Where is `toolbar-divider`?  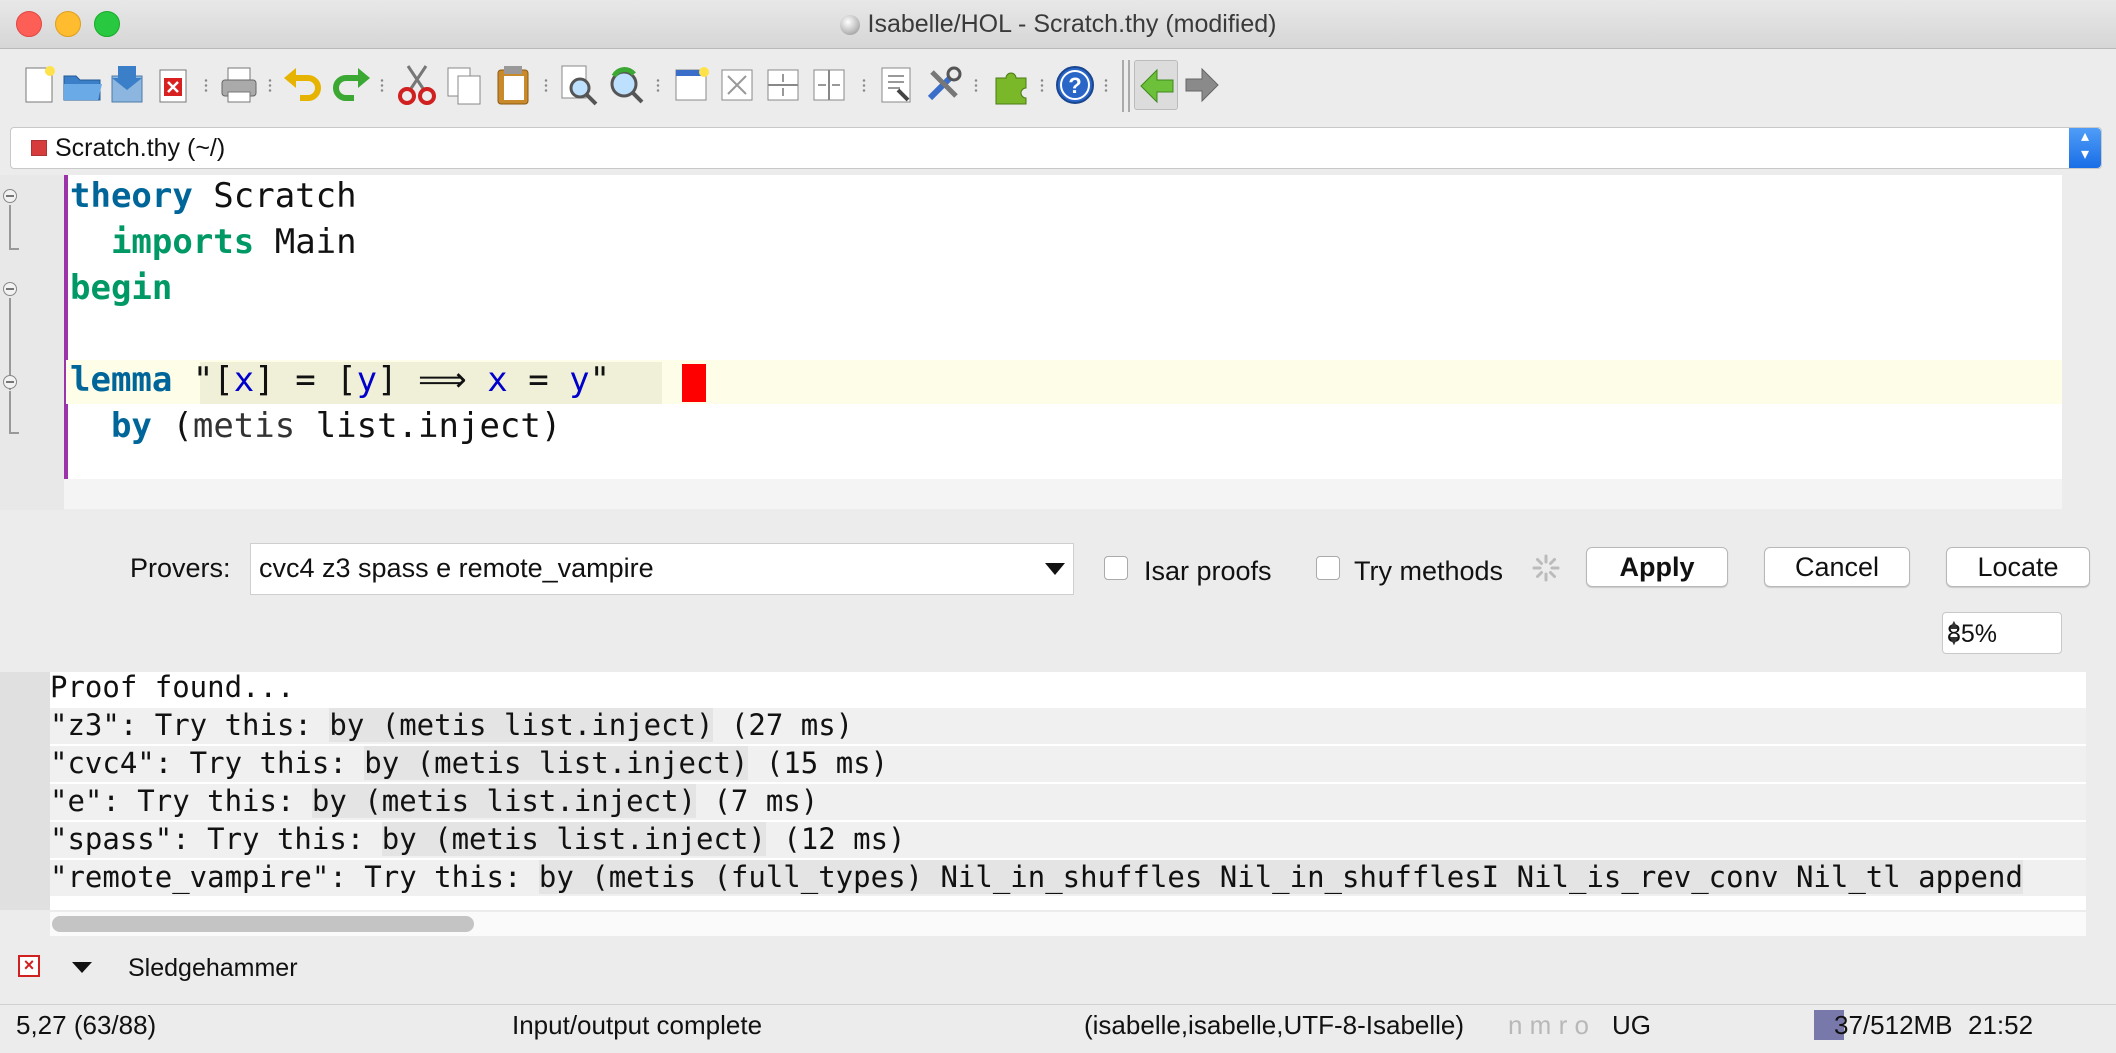
toolbar-divider is located at coordinates (1126, 86).